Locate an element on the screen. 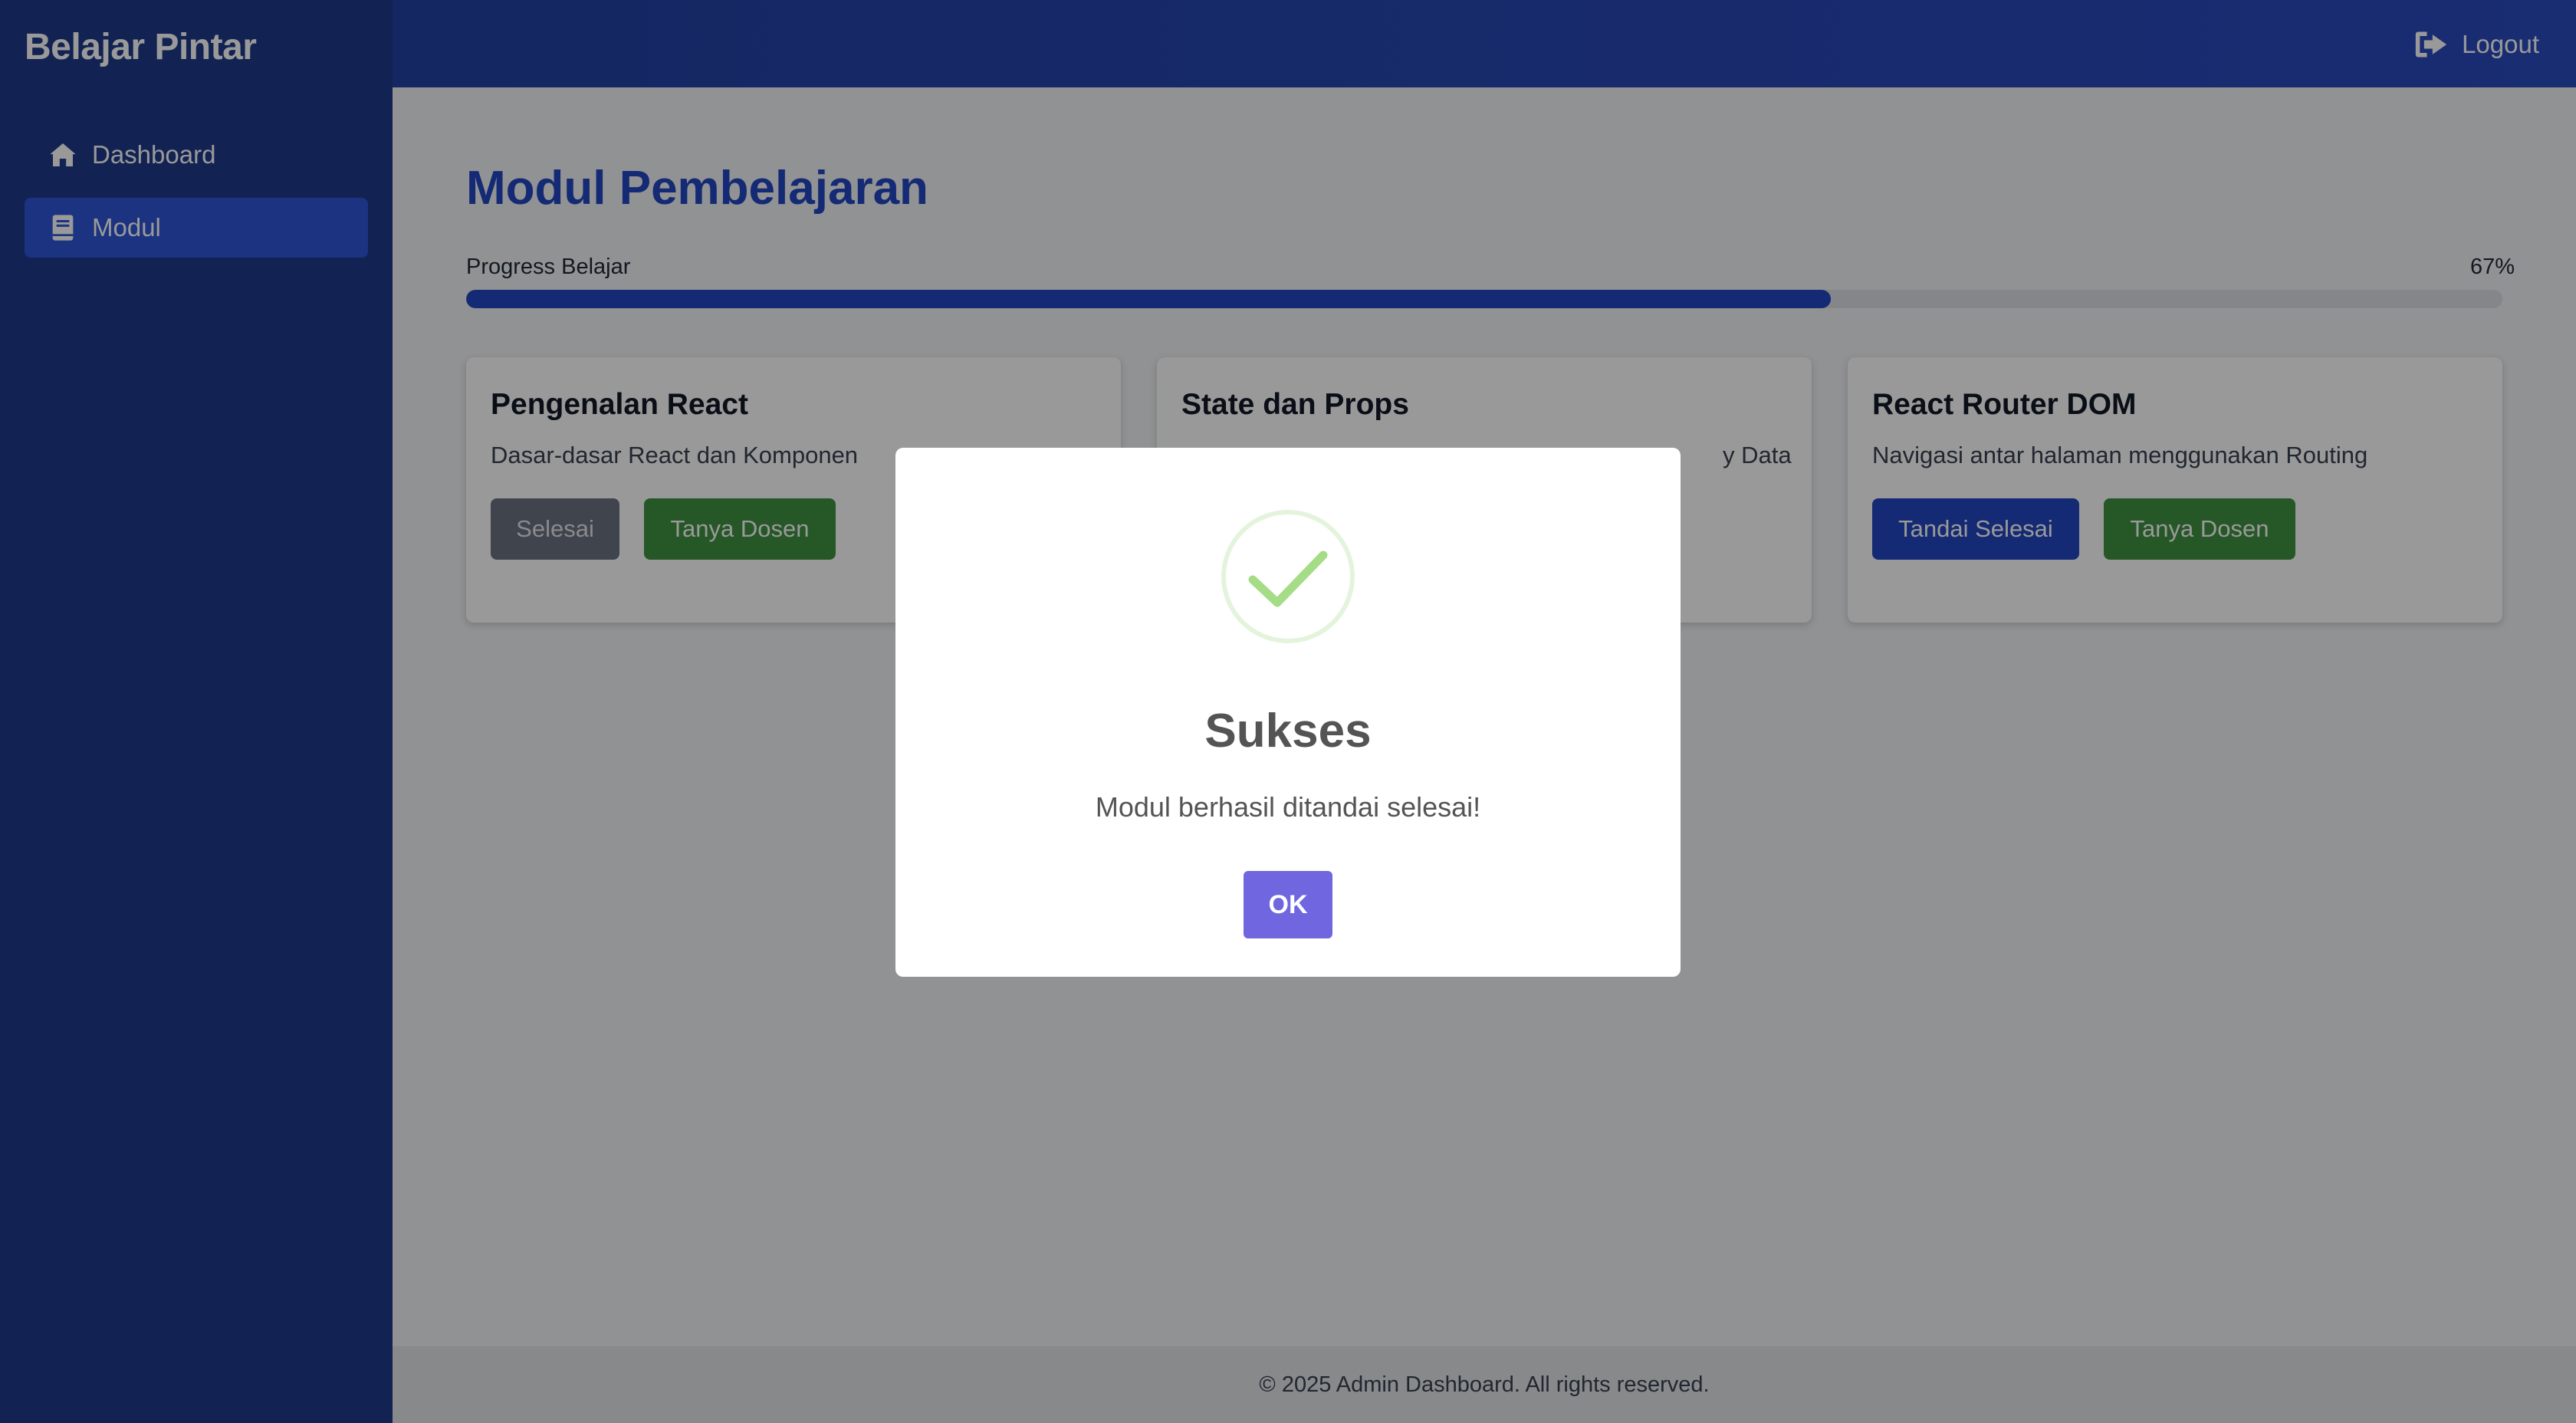 Image resolution: width=2576 pixels, height=1423 pixels. dialog-title: Sukses is located at coordinates (1288, 731).